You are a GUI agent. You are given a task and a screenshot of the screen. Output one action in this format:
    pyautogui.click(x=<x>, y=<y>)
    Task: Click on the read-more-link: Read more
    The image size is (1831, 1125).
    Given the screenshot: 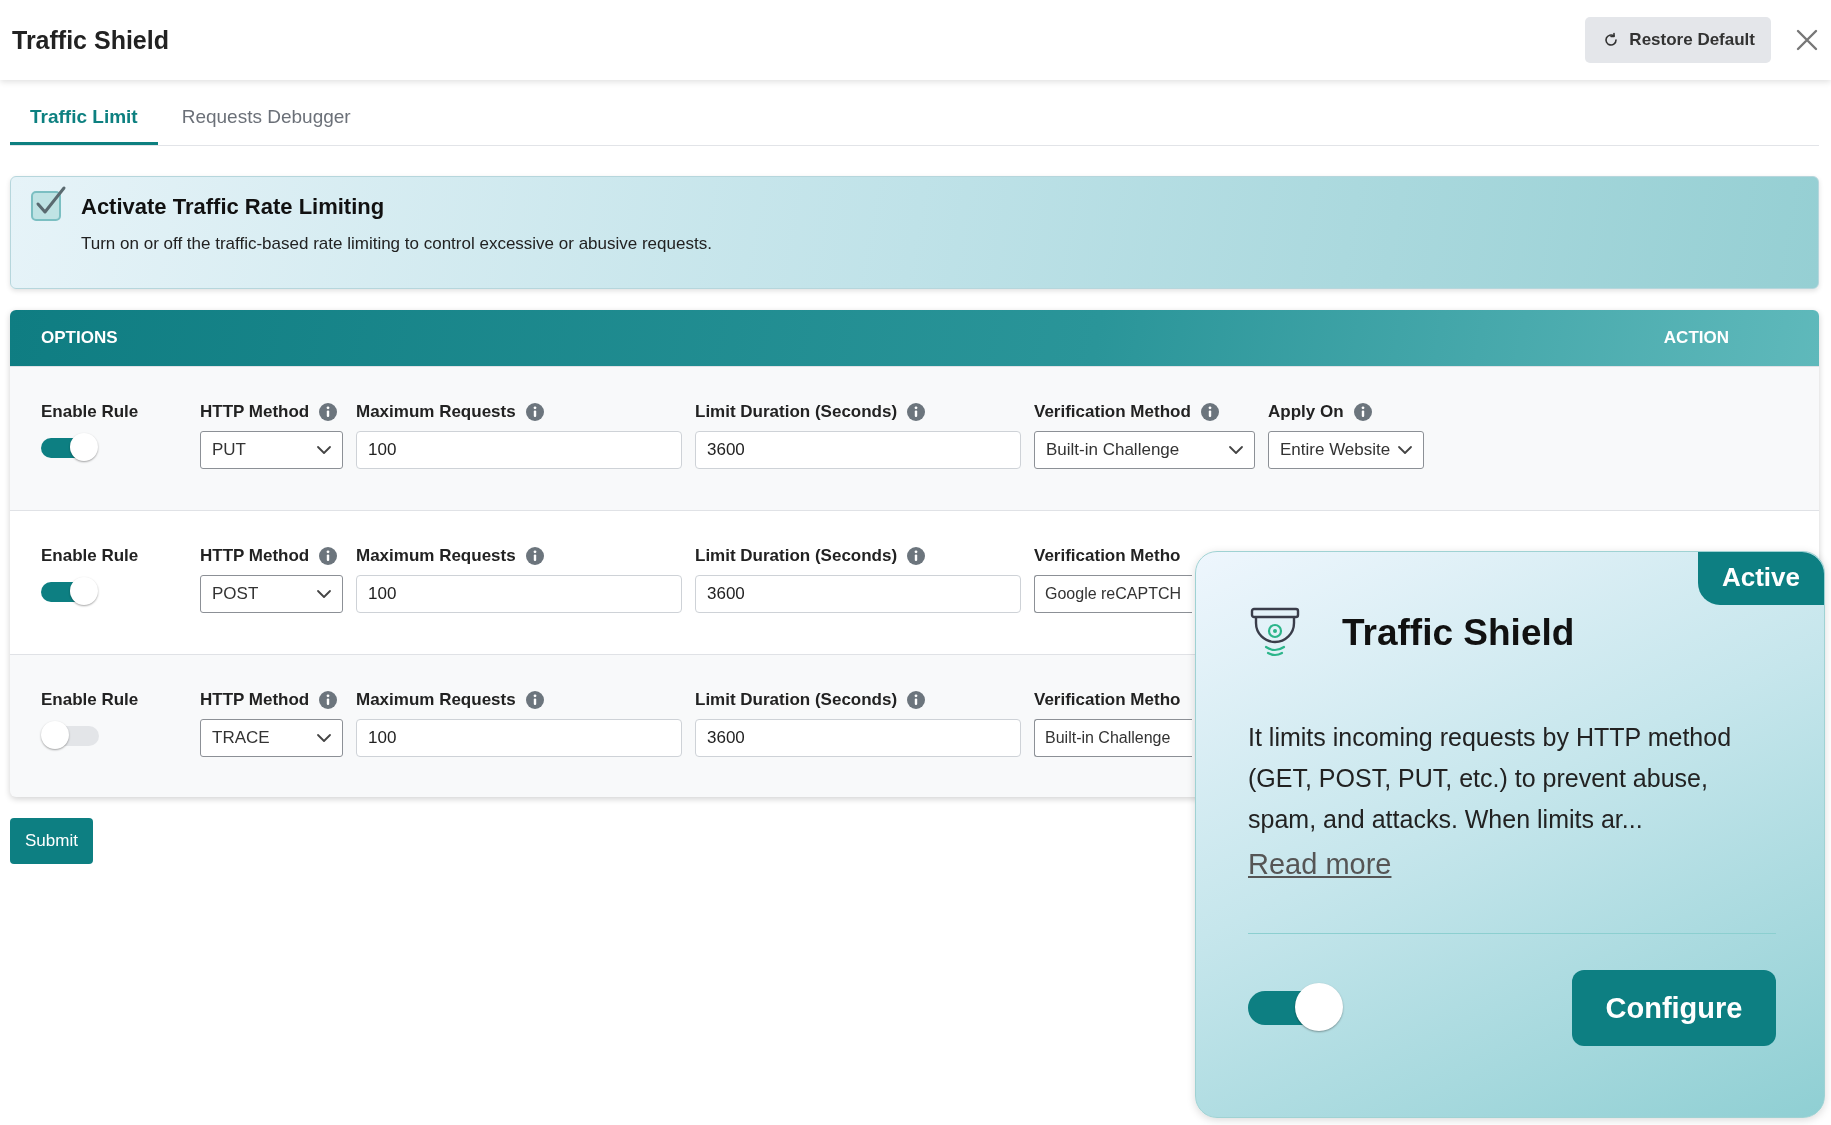 What is the action you would take?
    pyautogui.click(x=1320, y=864)
    